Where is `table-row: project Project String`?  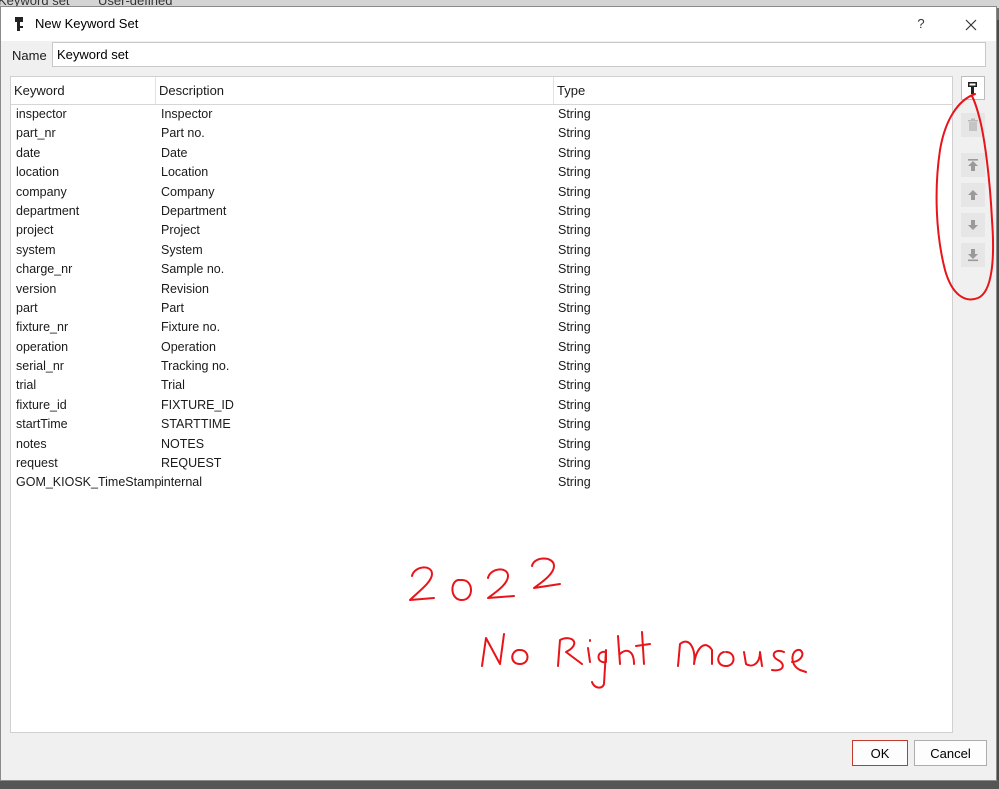
table-row: project Project String is located at coordinates (481, 230).